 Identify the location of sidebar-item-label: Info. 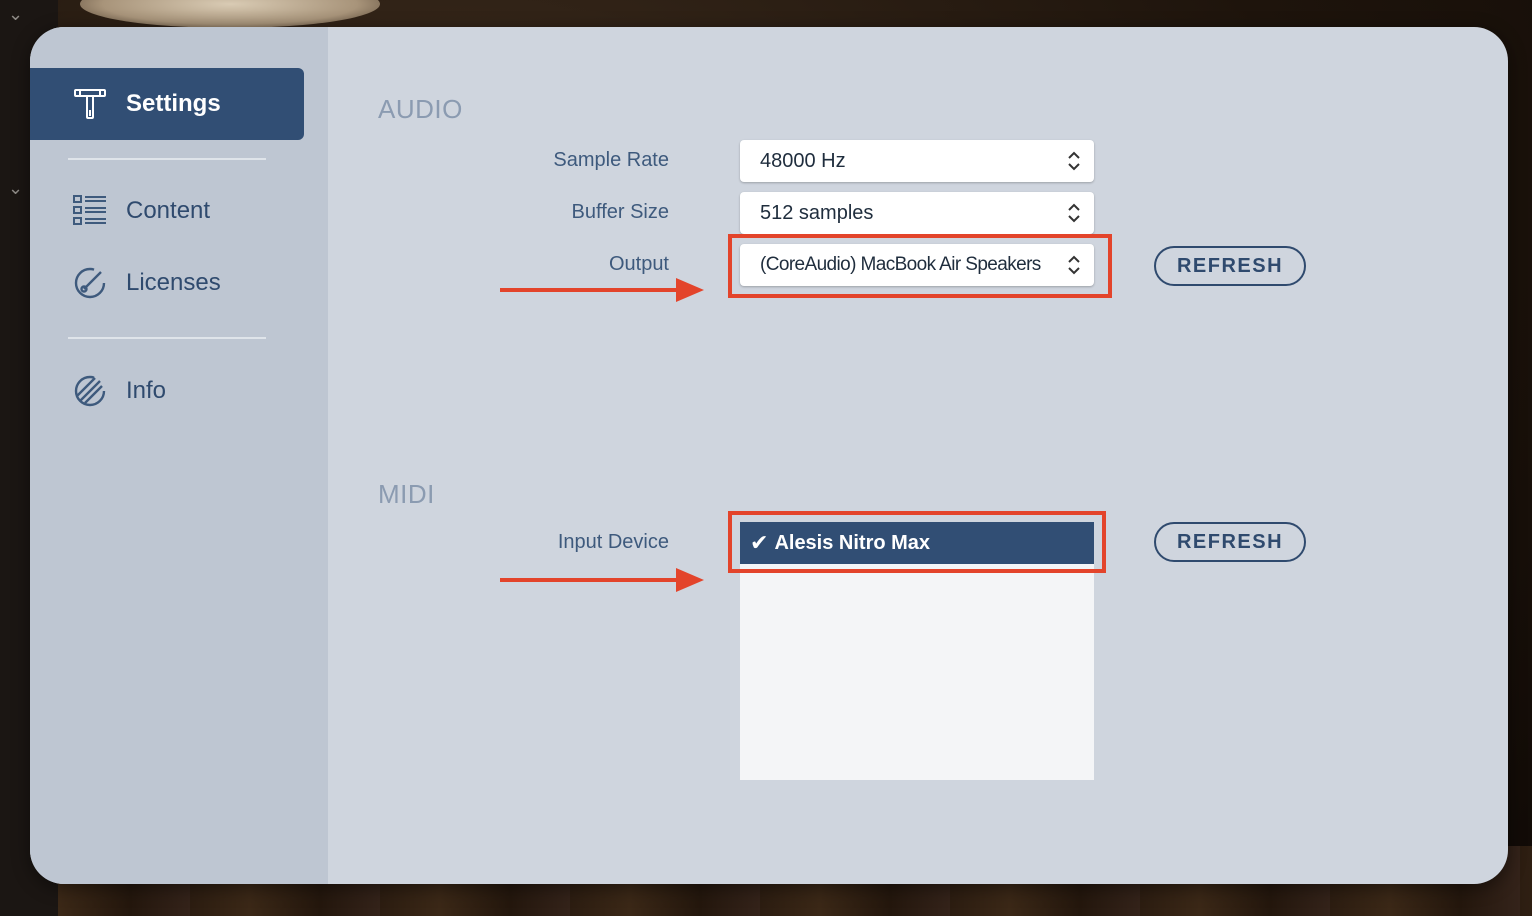
(146, 390).